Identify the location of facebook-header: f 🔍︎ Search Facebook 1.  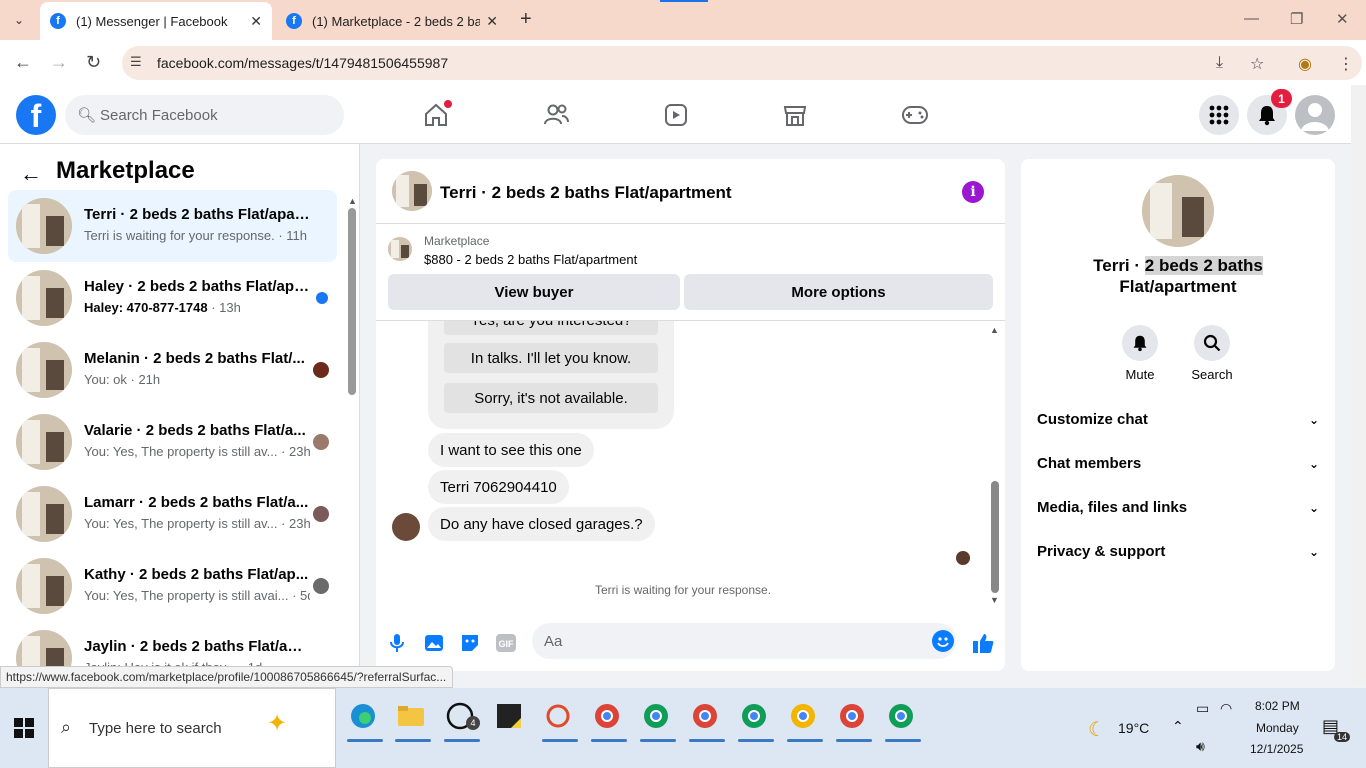
(675, 114).